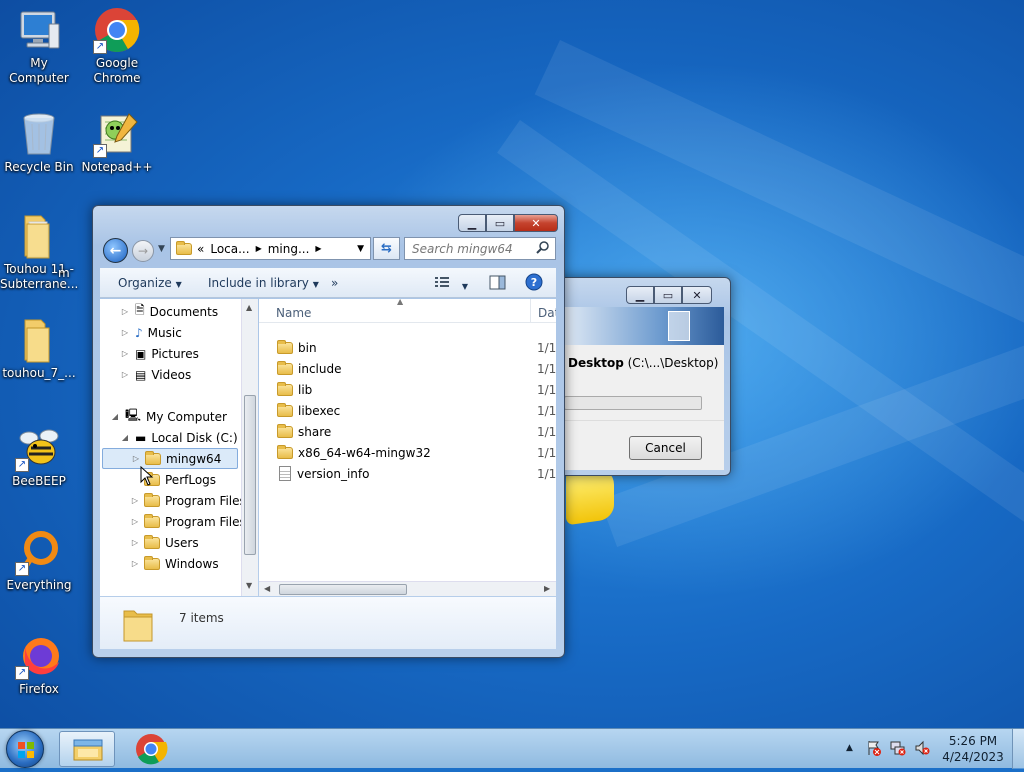  I want to click on nav-vertical-scrollbar: ▲ ▼, so click(249, 447).